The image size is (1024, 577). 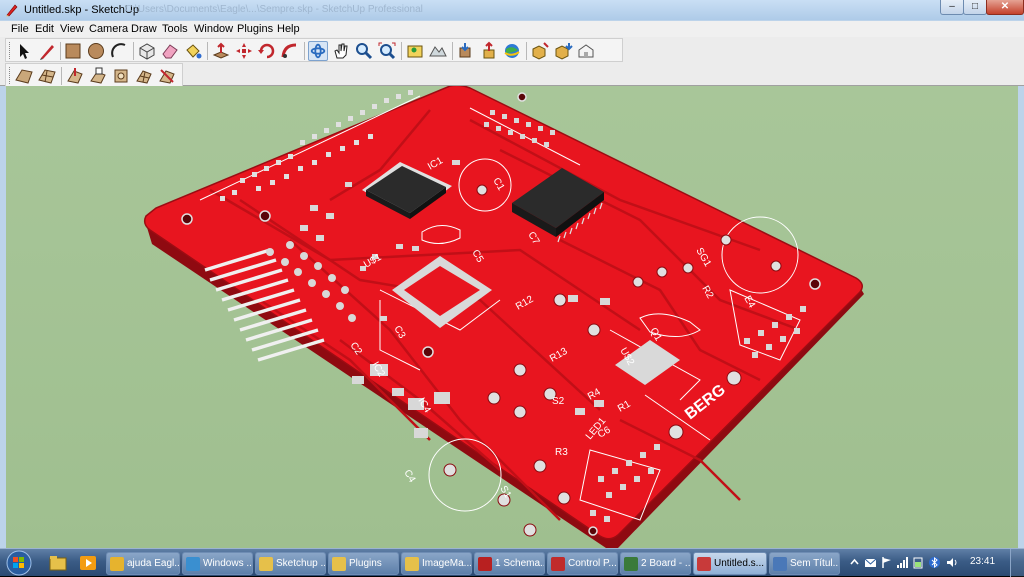 What do you see at coordinates (108, 29) in the screenshot?
I see `menu-camera: Camera` at bounding box center [108, 29].